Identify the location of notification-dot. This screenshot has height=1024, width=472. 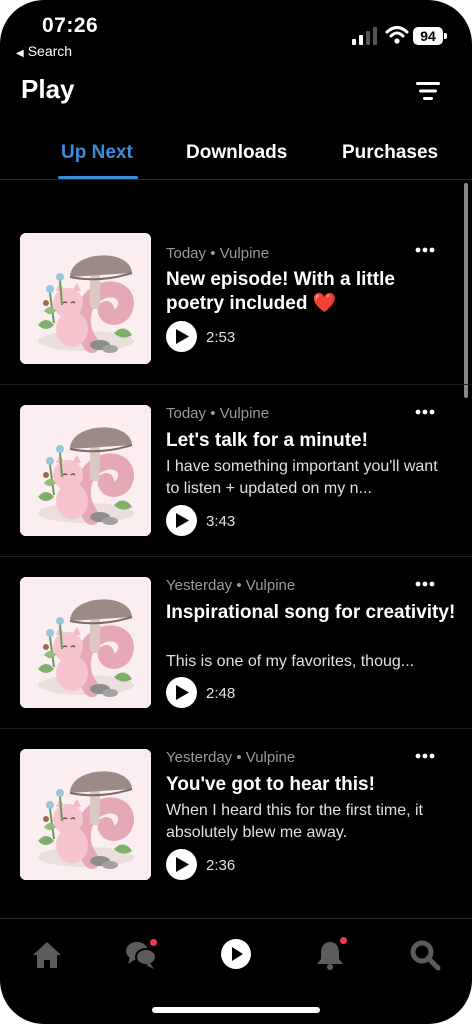
(343, 940).